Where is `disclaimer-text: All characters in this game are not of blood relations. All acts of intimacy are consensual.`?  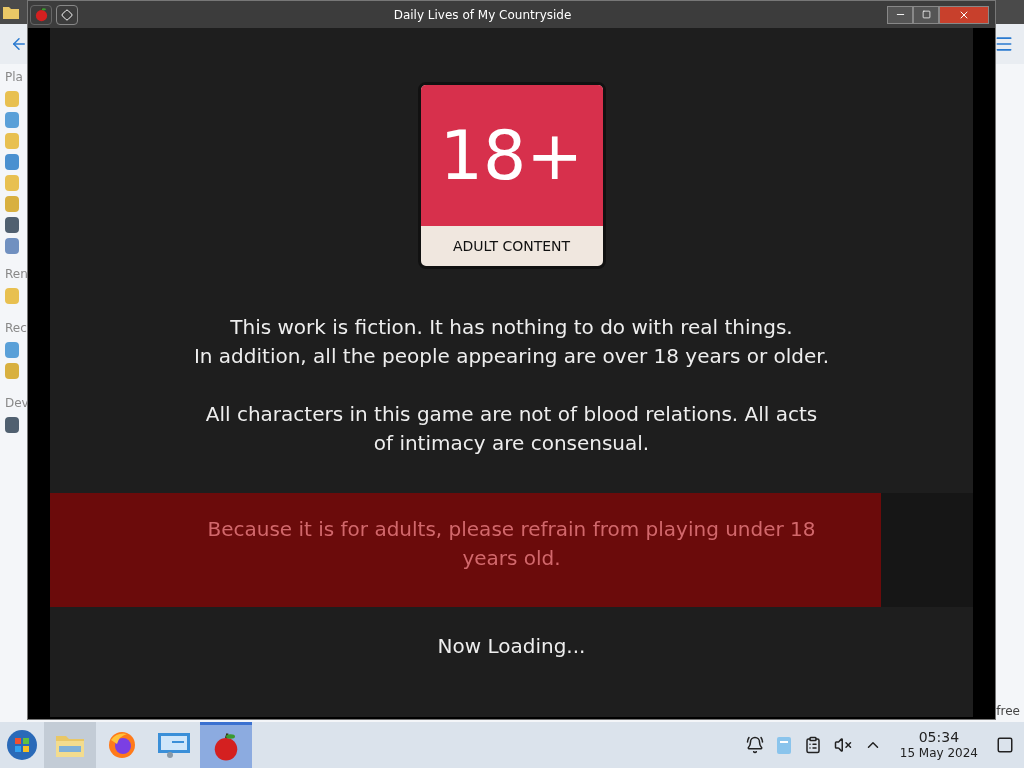
disclaimer-text: All characters in this game are not of blood relations. All acts of intimacy are consensual. is located at coordinates (511, 429).